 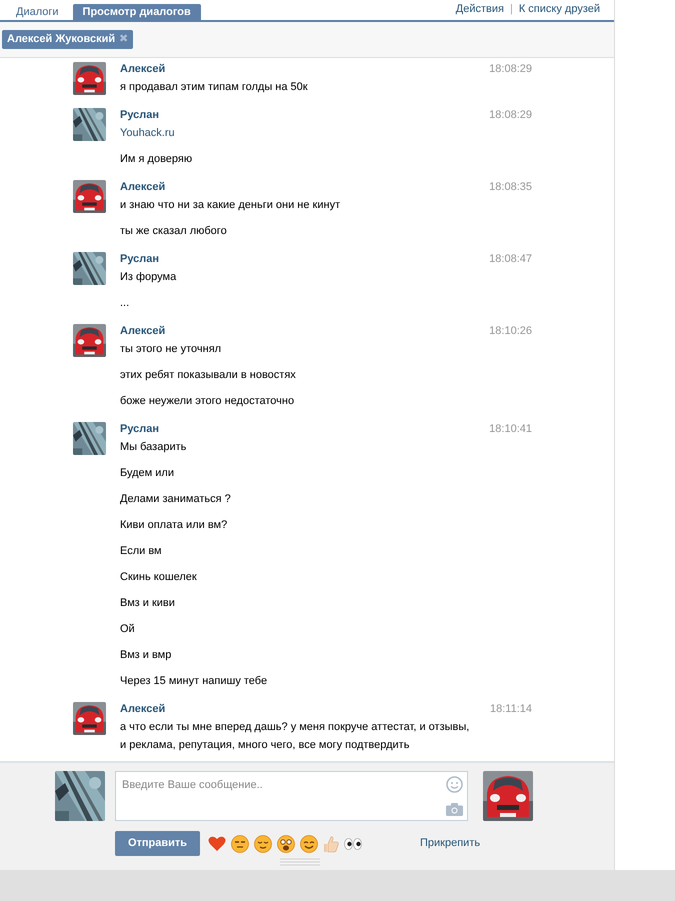 I want to click on message-text: Из форума, so click(x=148, y=277).